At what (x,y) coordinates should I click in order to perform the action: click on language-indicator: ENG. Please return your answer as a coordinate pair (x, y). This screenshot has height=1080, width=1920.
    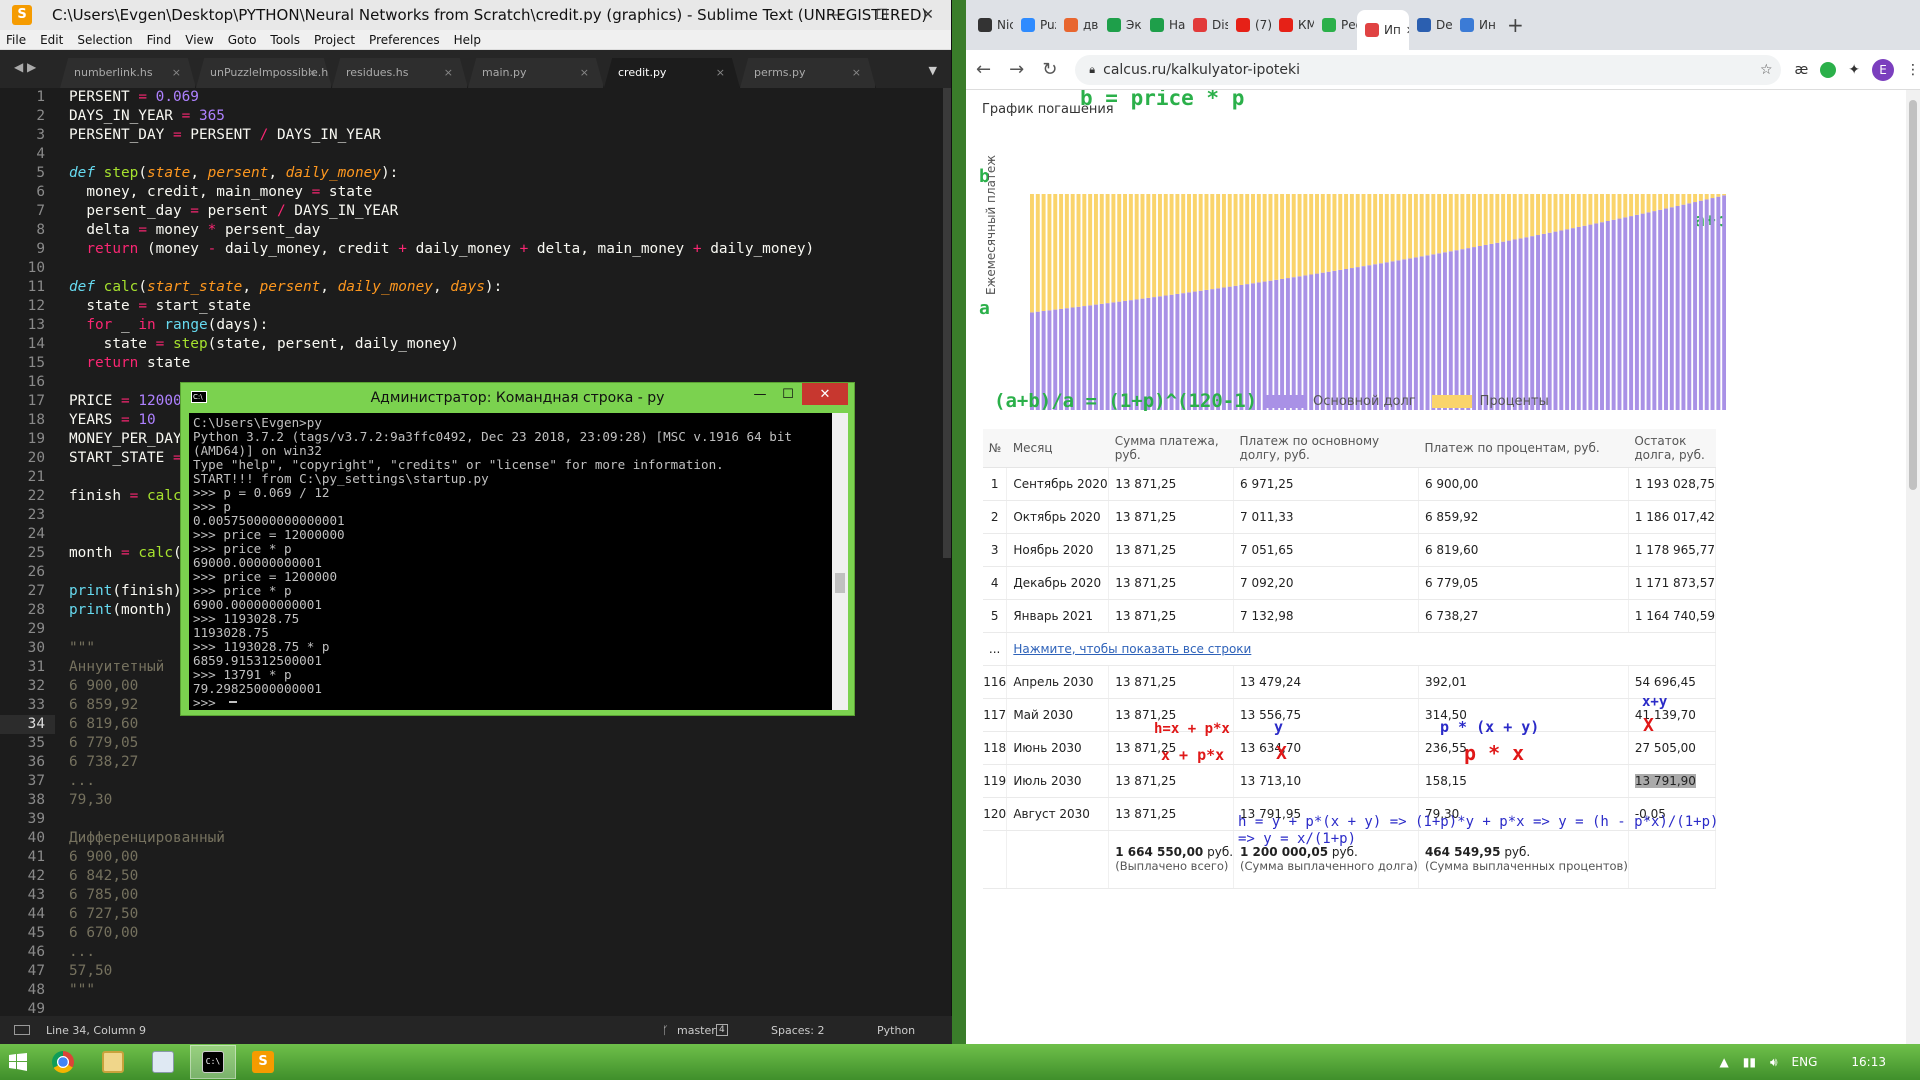
    Looking at the image, I should click on (1805, 1062).